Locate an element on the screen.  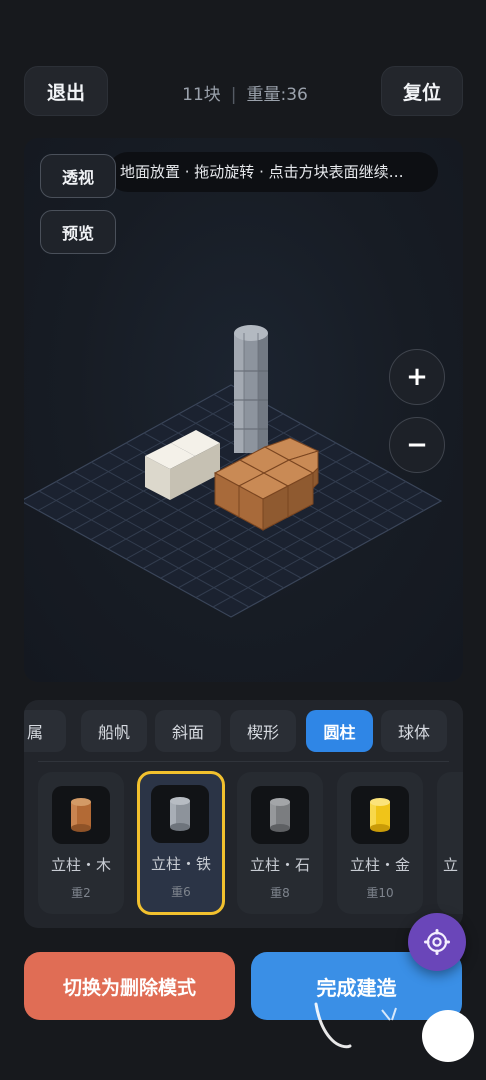
item-weight: 重6 is located at coordinates (181, 892).